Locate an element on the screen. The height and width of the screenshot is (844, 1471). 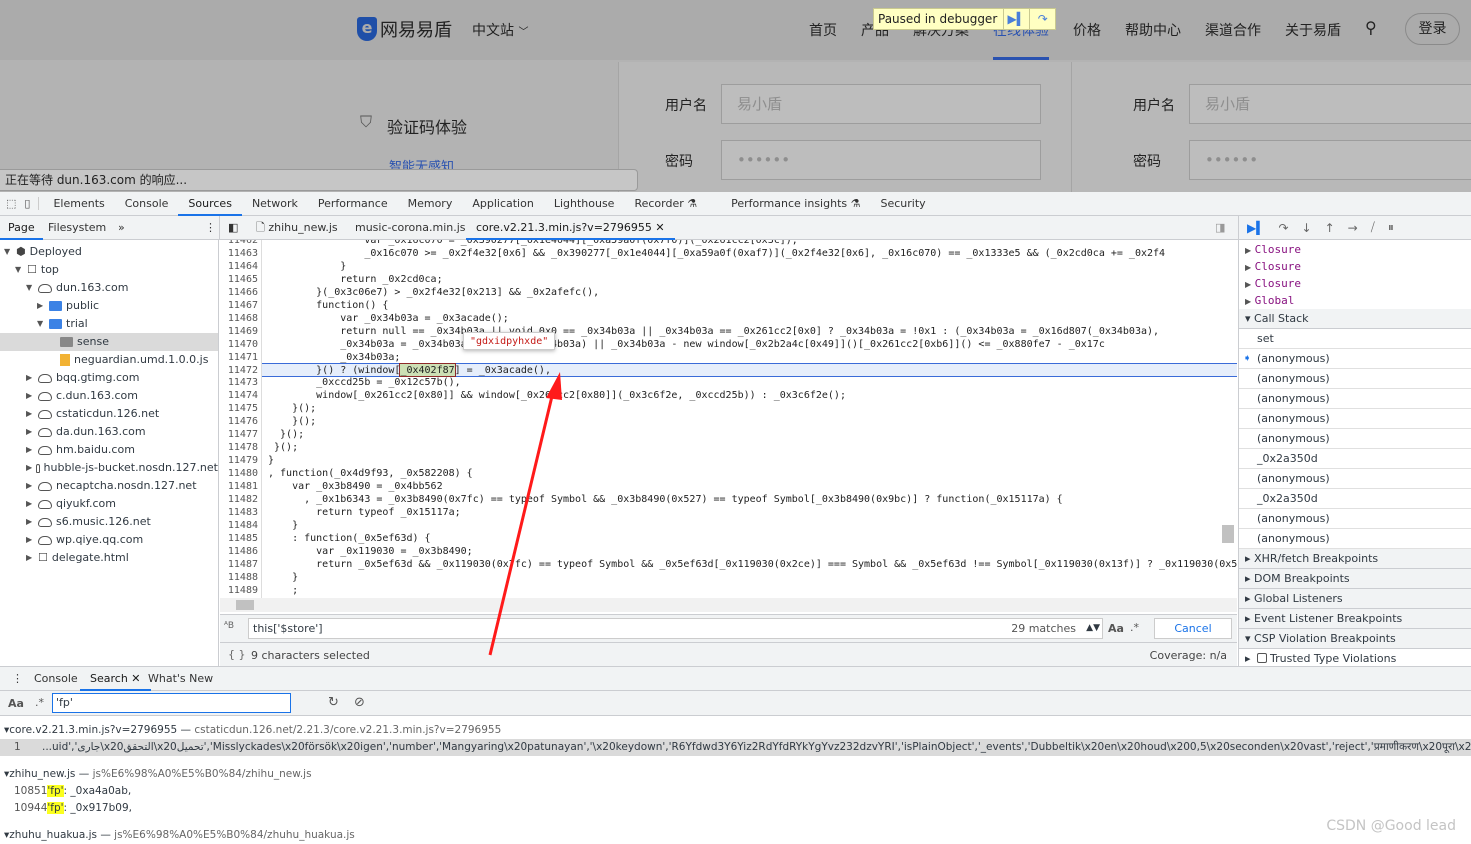
tab-filesystem: Filesystem is located at coordinates (77, 228).